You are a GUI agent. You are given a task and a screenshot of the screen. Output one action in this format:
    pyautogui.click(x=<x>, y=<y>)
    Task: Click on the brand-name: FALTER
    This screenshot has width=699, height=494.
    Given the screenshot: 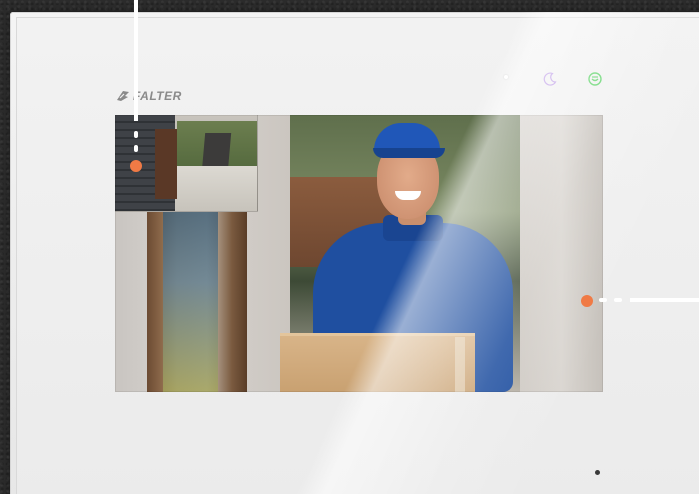 What is the action you would take?
    pyautogui.click(x=157, y=96)
    